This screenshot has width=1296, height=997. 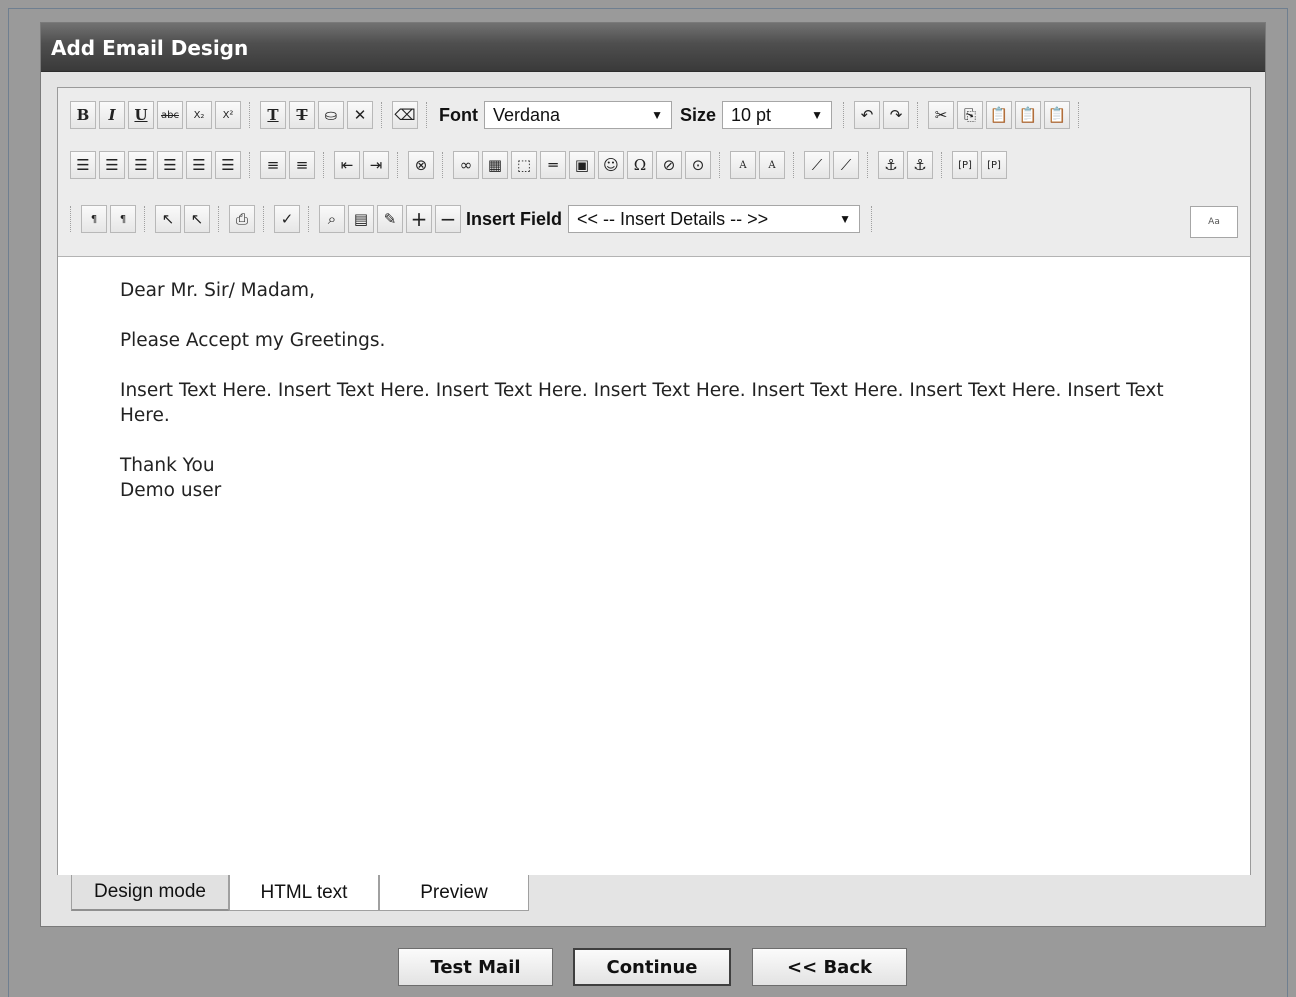 I want to click on anchor-remove-icon: ⚓, so click(x=920, y=165).